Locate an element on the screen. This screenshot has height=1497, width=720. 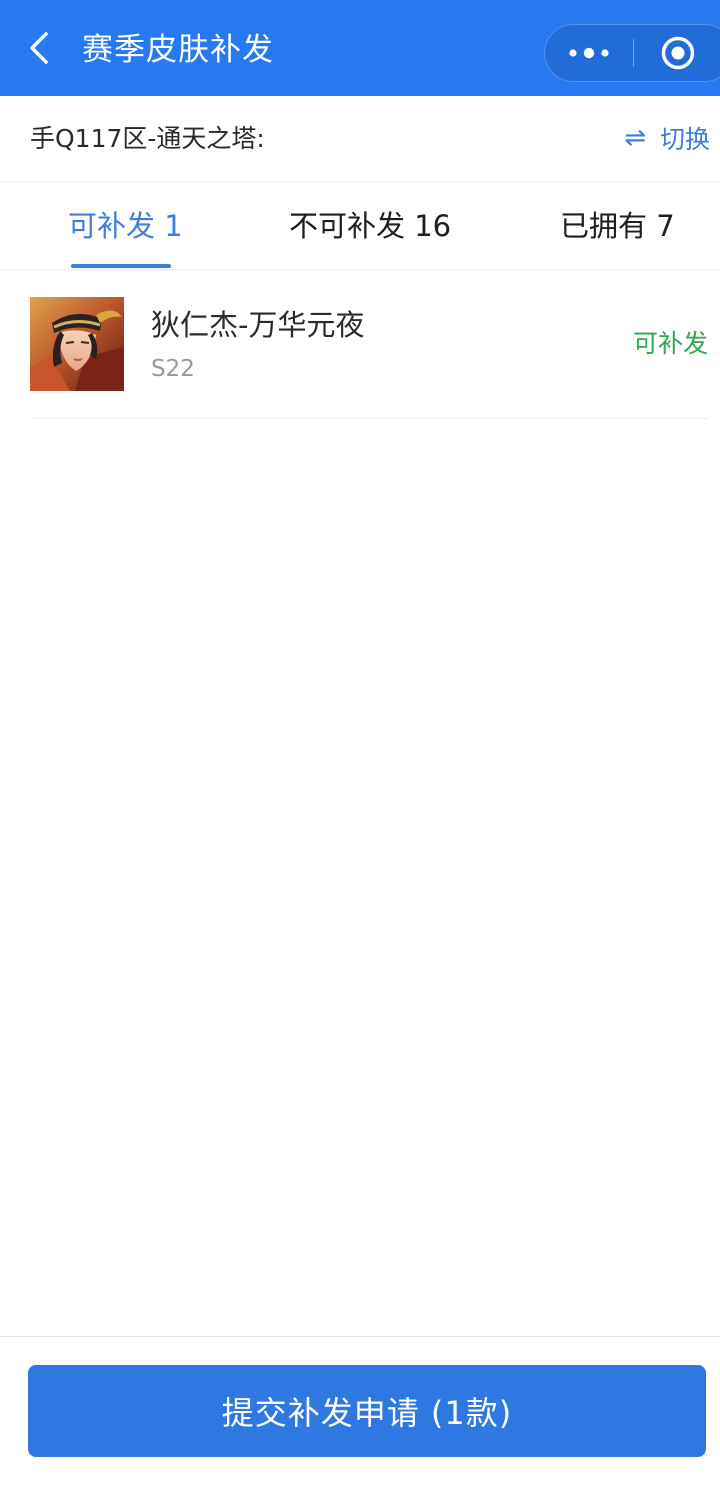
more-button is located at coordinates (589, 53).